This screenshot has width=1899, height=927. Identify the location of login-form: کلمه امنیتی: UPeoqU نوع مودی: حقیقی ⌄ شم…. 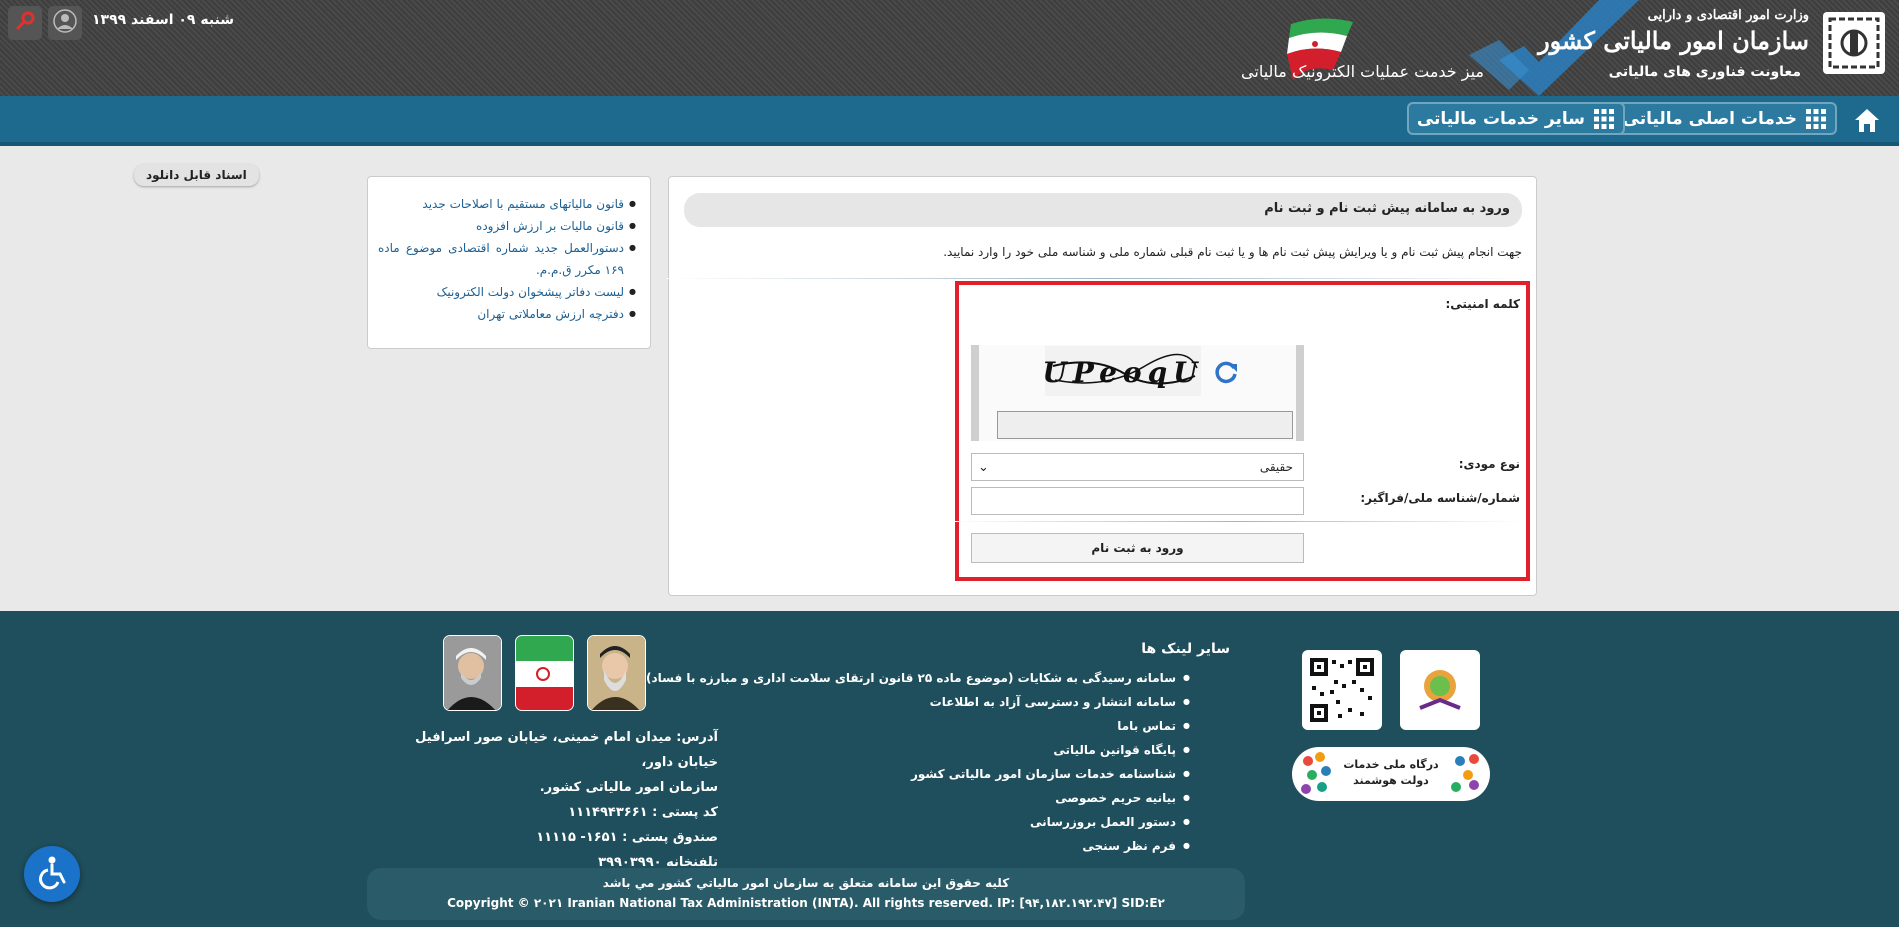
(1239, 431).